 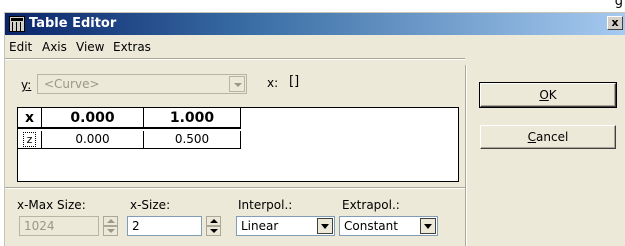 What do you see at coordinates (51, 205) in the screenshot?
I see `xmax-size-label: x-Max Size:` at bounding box center [51, 205].